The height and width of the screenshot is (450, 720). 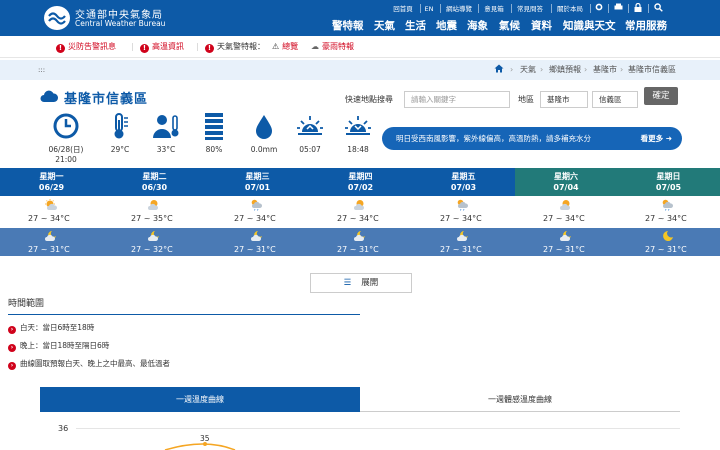 I want to click on breadcrumb-city: 基隆市, so click(x=605, y=70).